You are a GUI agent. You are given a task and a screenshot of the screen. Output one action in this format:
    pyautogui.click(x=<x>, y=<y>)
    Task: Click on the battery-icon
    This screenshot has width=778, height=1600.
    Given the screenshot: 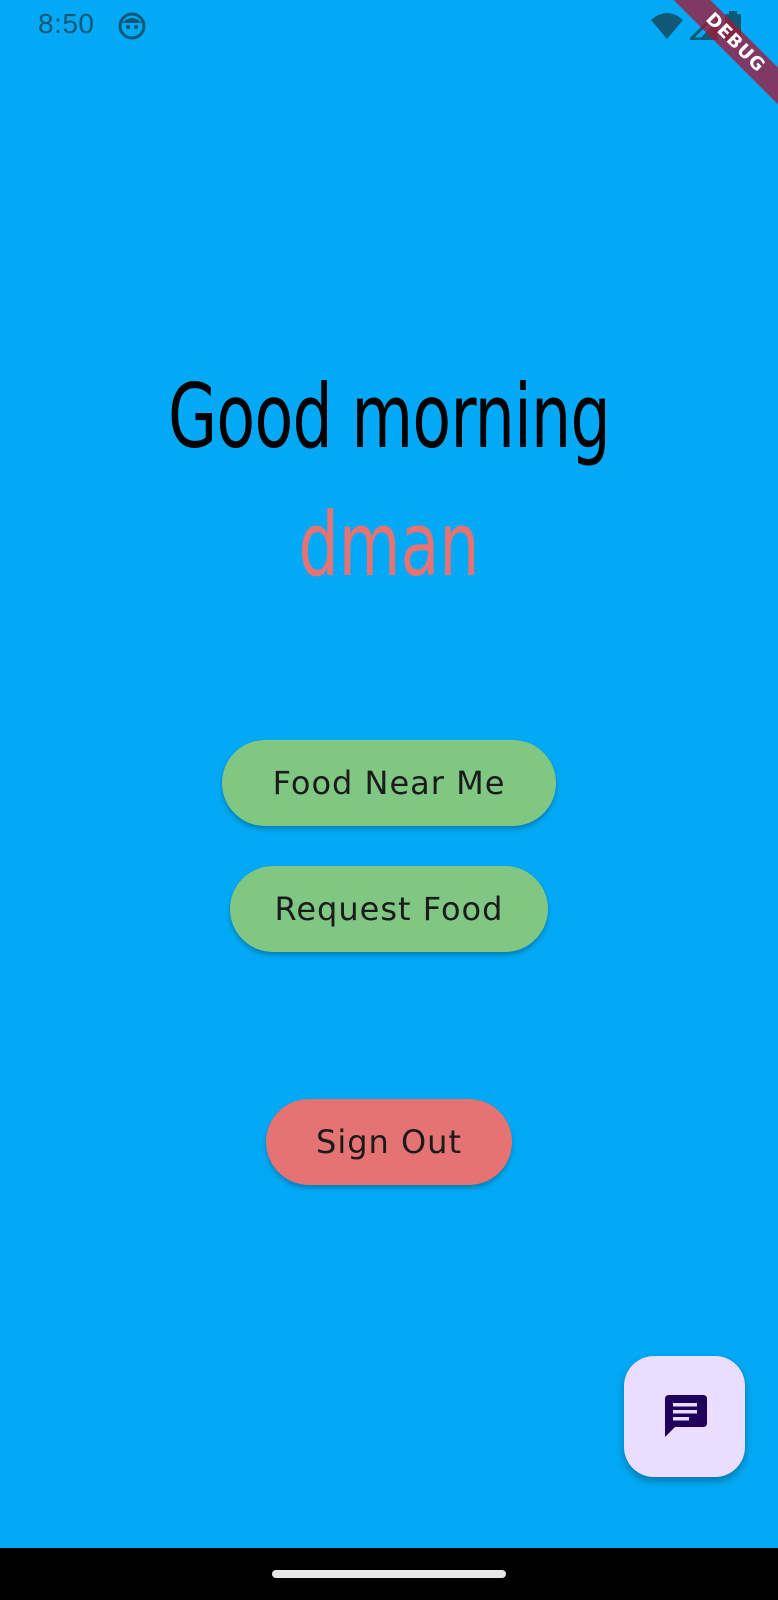 What is the action you would take?
    pyautogui.click(x=733, y=28)
    